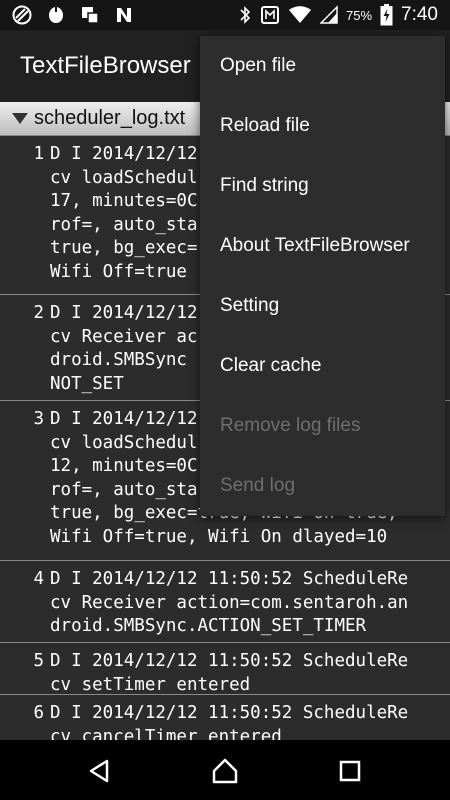 The height and width of the screenshot is (800, 450). I want to click on menu-item-find-string: Find string, so click(322, 186).